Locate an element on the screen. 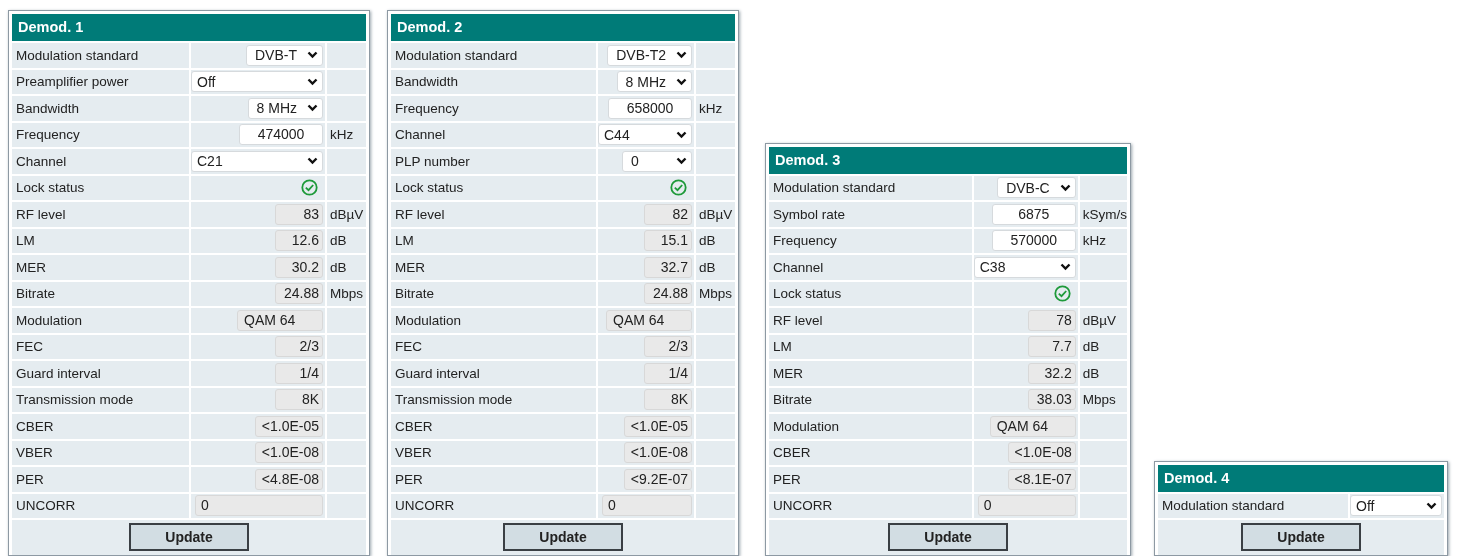  readout-field: 83 is located at coordinates (299, 214).